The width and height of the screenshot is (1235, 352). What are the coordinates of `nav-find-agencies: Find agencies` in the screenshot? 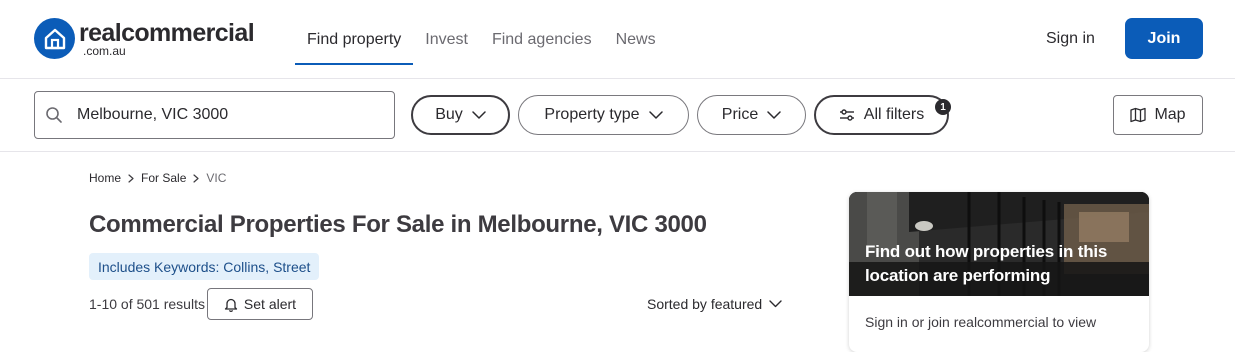 It's located at (542, 39).